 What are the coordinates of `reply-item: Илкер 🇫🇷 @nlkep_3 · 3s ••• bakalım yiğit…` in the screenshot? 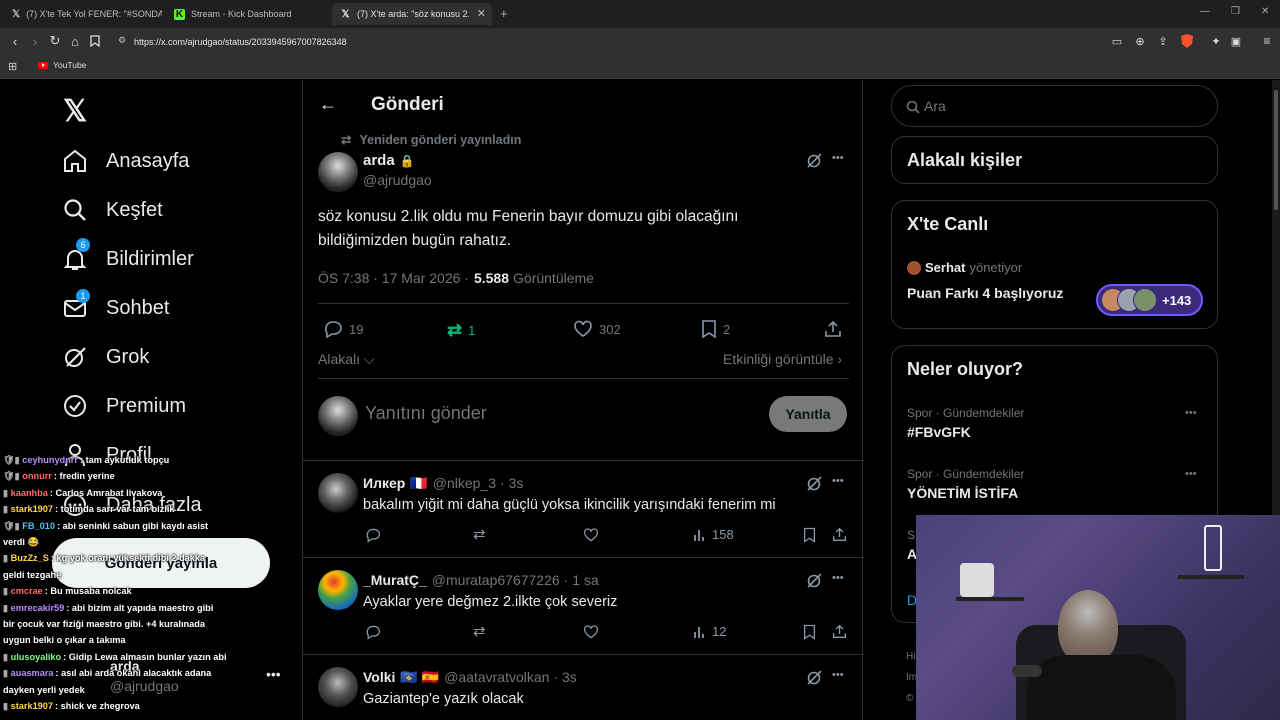 It's located at (583, 509).